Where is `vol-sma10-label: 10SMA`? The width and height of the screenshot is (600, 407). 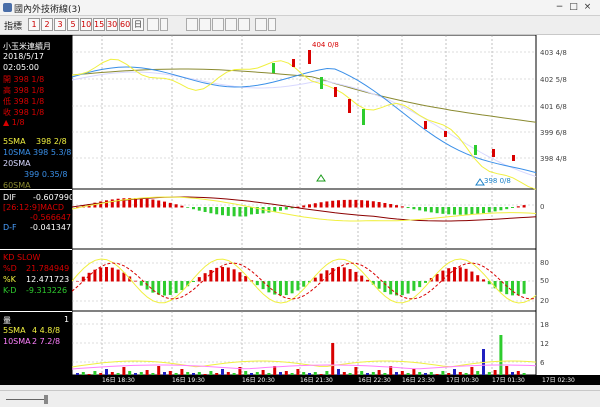 vol-sma10-label: 10SMA is located at coordinates (17, 341).